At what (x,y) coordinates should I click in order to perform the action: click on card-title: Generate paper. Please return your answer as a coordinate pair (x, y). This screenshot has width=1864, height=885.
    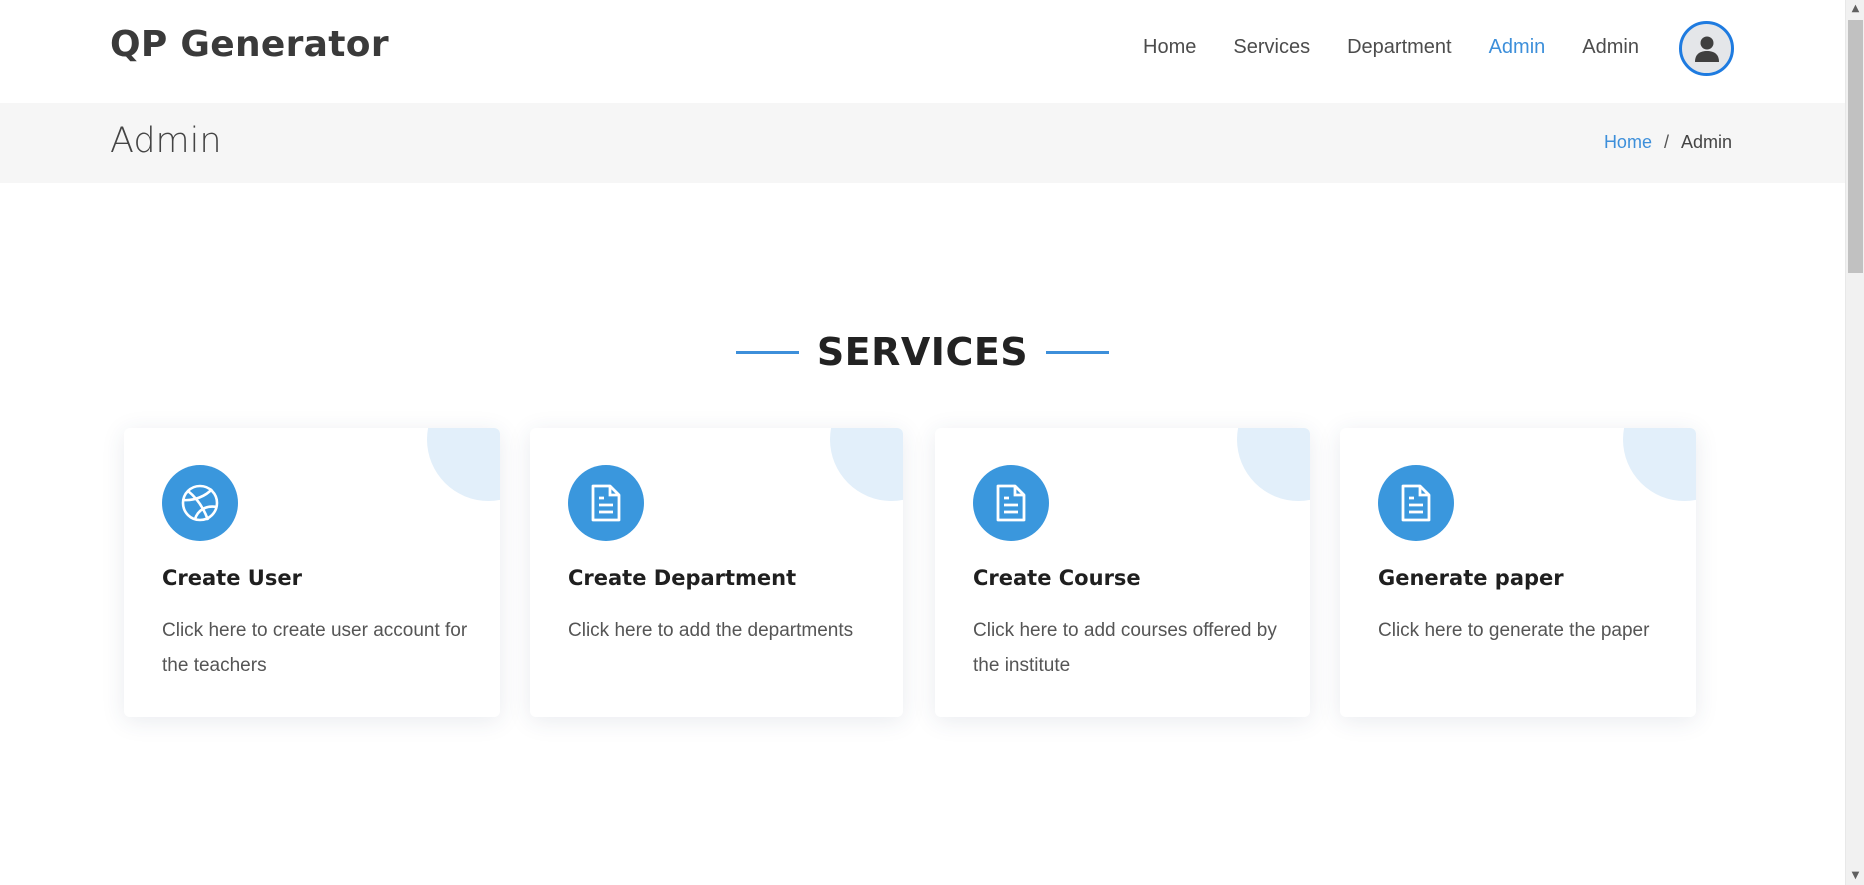
    Looking at the image, I should click on (1471, 578).